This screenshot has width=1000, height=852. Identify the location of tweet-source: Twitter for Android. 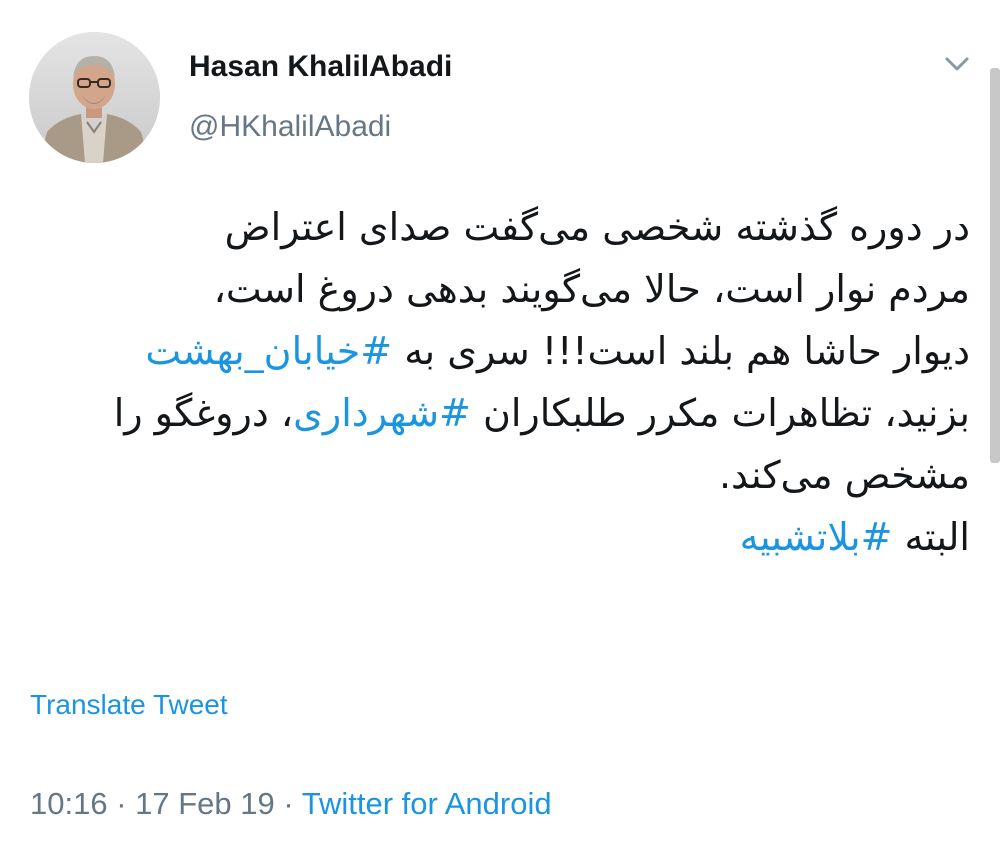
(427, 803).